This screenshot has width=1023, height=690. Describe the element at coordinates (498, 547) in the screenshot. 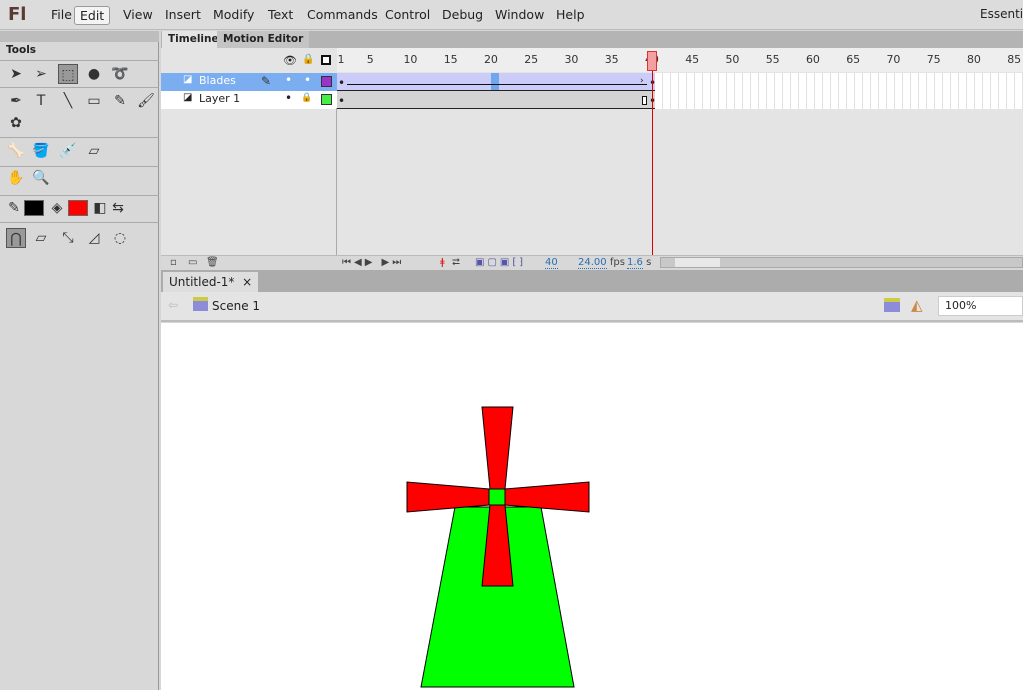

I see `stage-artwork` at that location.